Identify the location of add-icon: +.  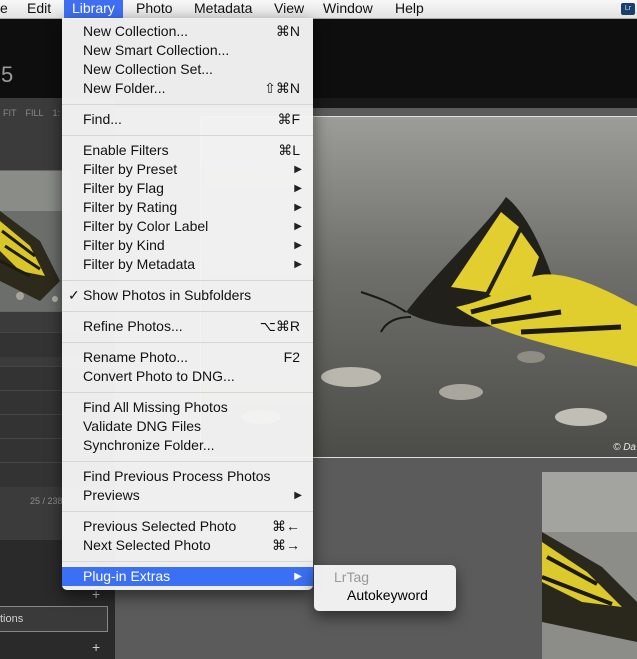
(96, 647).